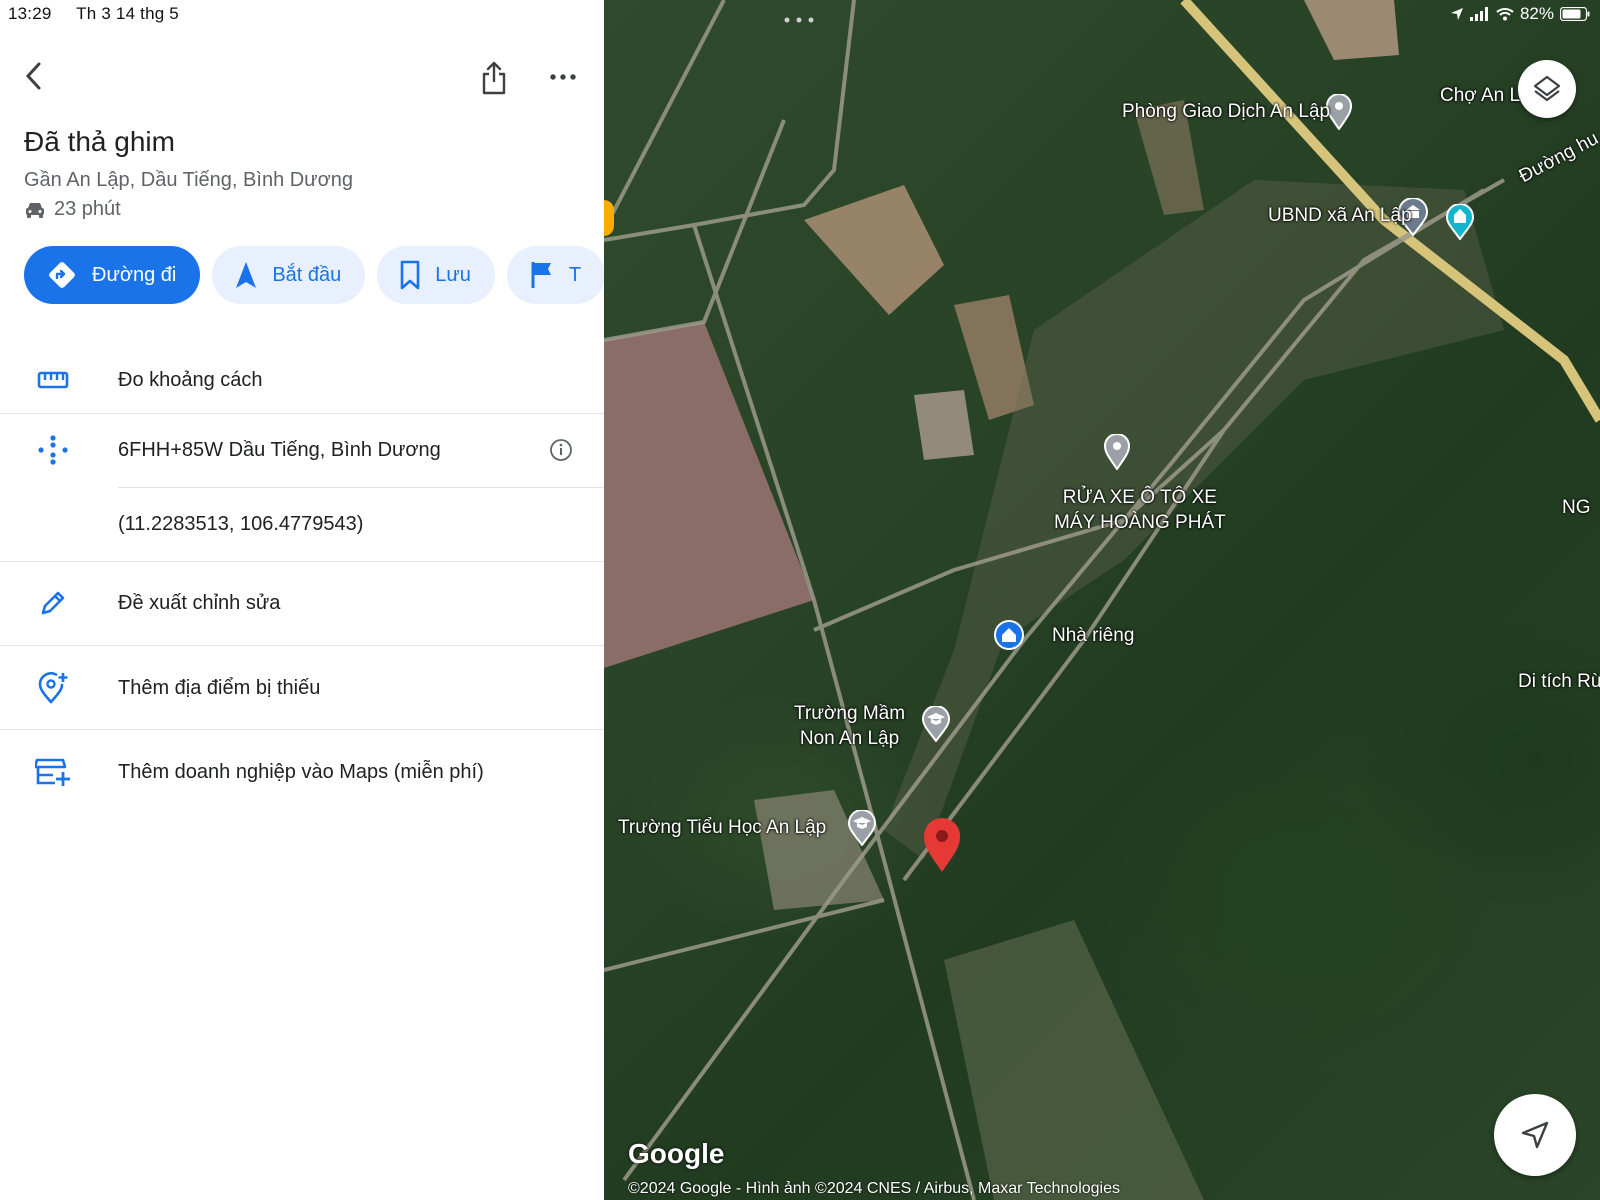 Image resolution: width=1600 pixels, height=1200 pixels. I want to click on add-business-icon, so click(52, 772).